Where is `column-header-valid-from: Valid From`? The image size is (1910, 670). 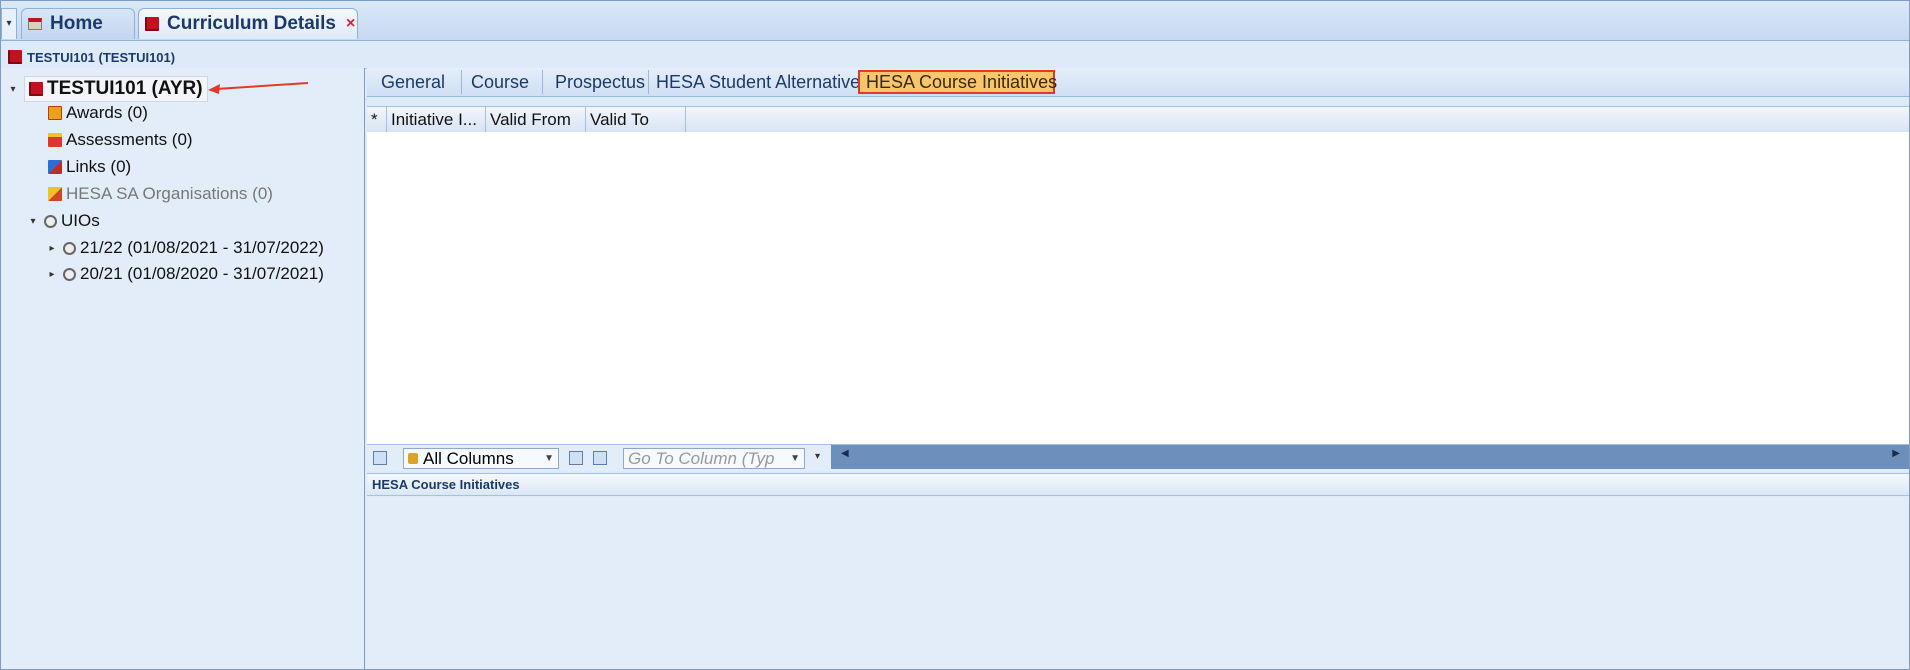 column-header-valid-from: Valid From is located at coordinates (536, 119).